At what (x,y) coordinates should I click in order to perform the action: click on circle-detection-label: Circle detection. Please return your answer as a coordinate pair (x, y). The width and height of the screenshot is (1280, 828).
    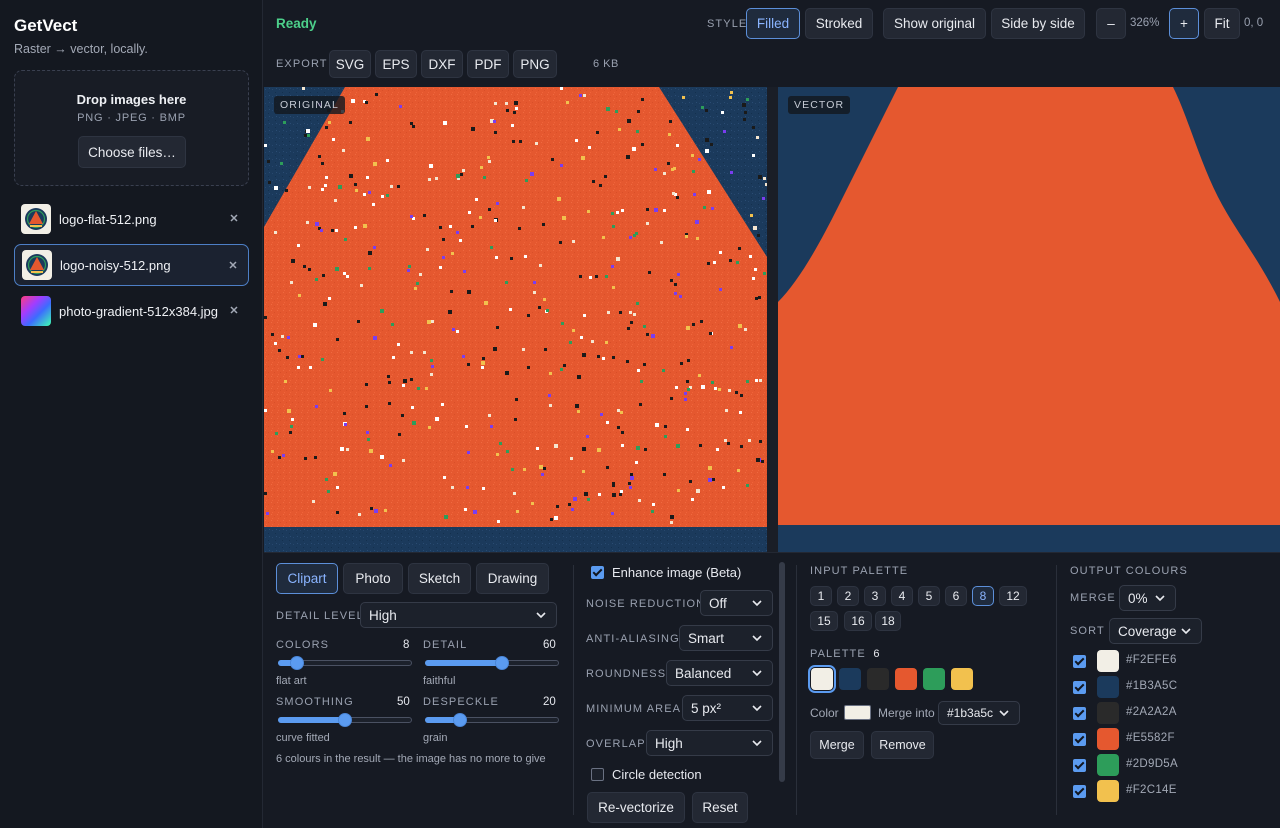
    Looking at the image, I should click on (657, 774).